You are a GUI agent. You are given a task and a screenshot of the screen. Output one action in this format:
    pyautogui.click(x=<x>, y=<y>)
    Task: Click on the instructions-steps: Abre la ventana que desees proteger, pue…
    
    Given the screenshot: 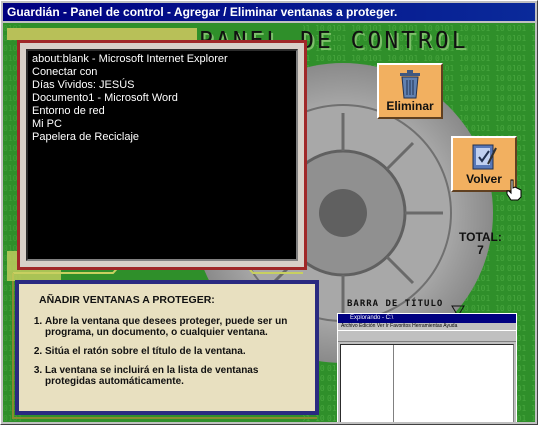 What is the action you would take?
    pyautogui.click(x=167, y=351)
    